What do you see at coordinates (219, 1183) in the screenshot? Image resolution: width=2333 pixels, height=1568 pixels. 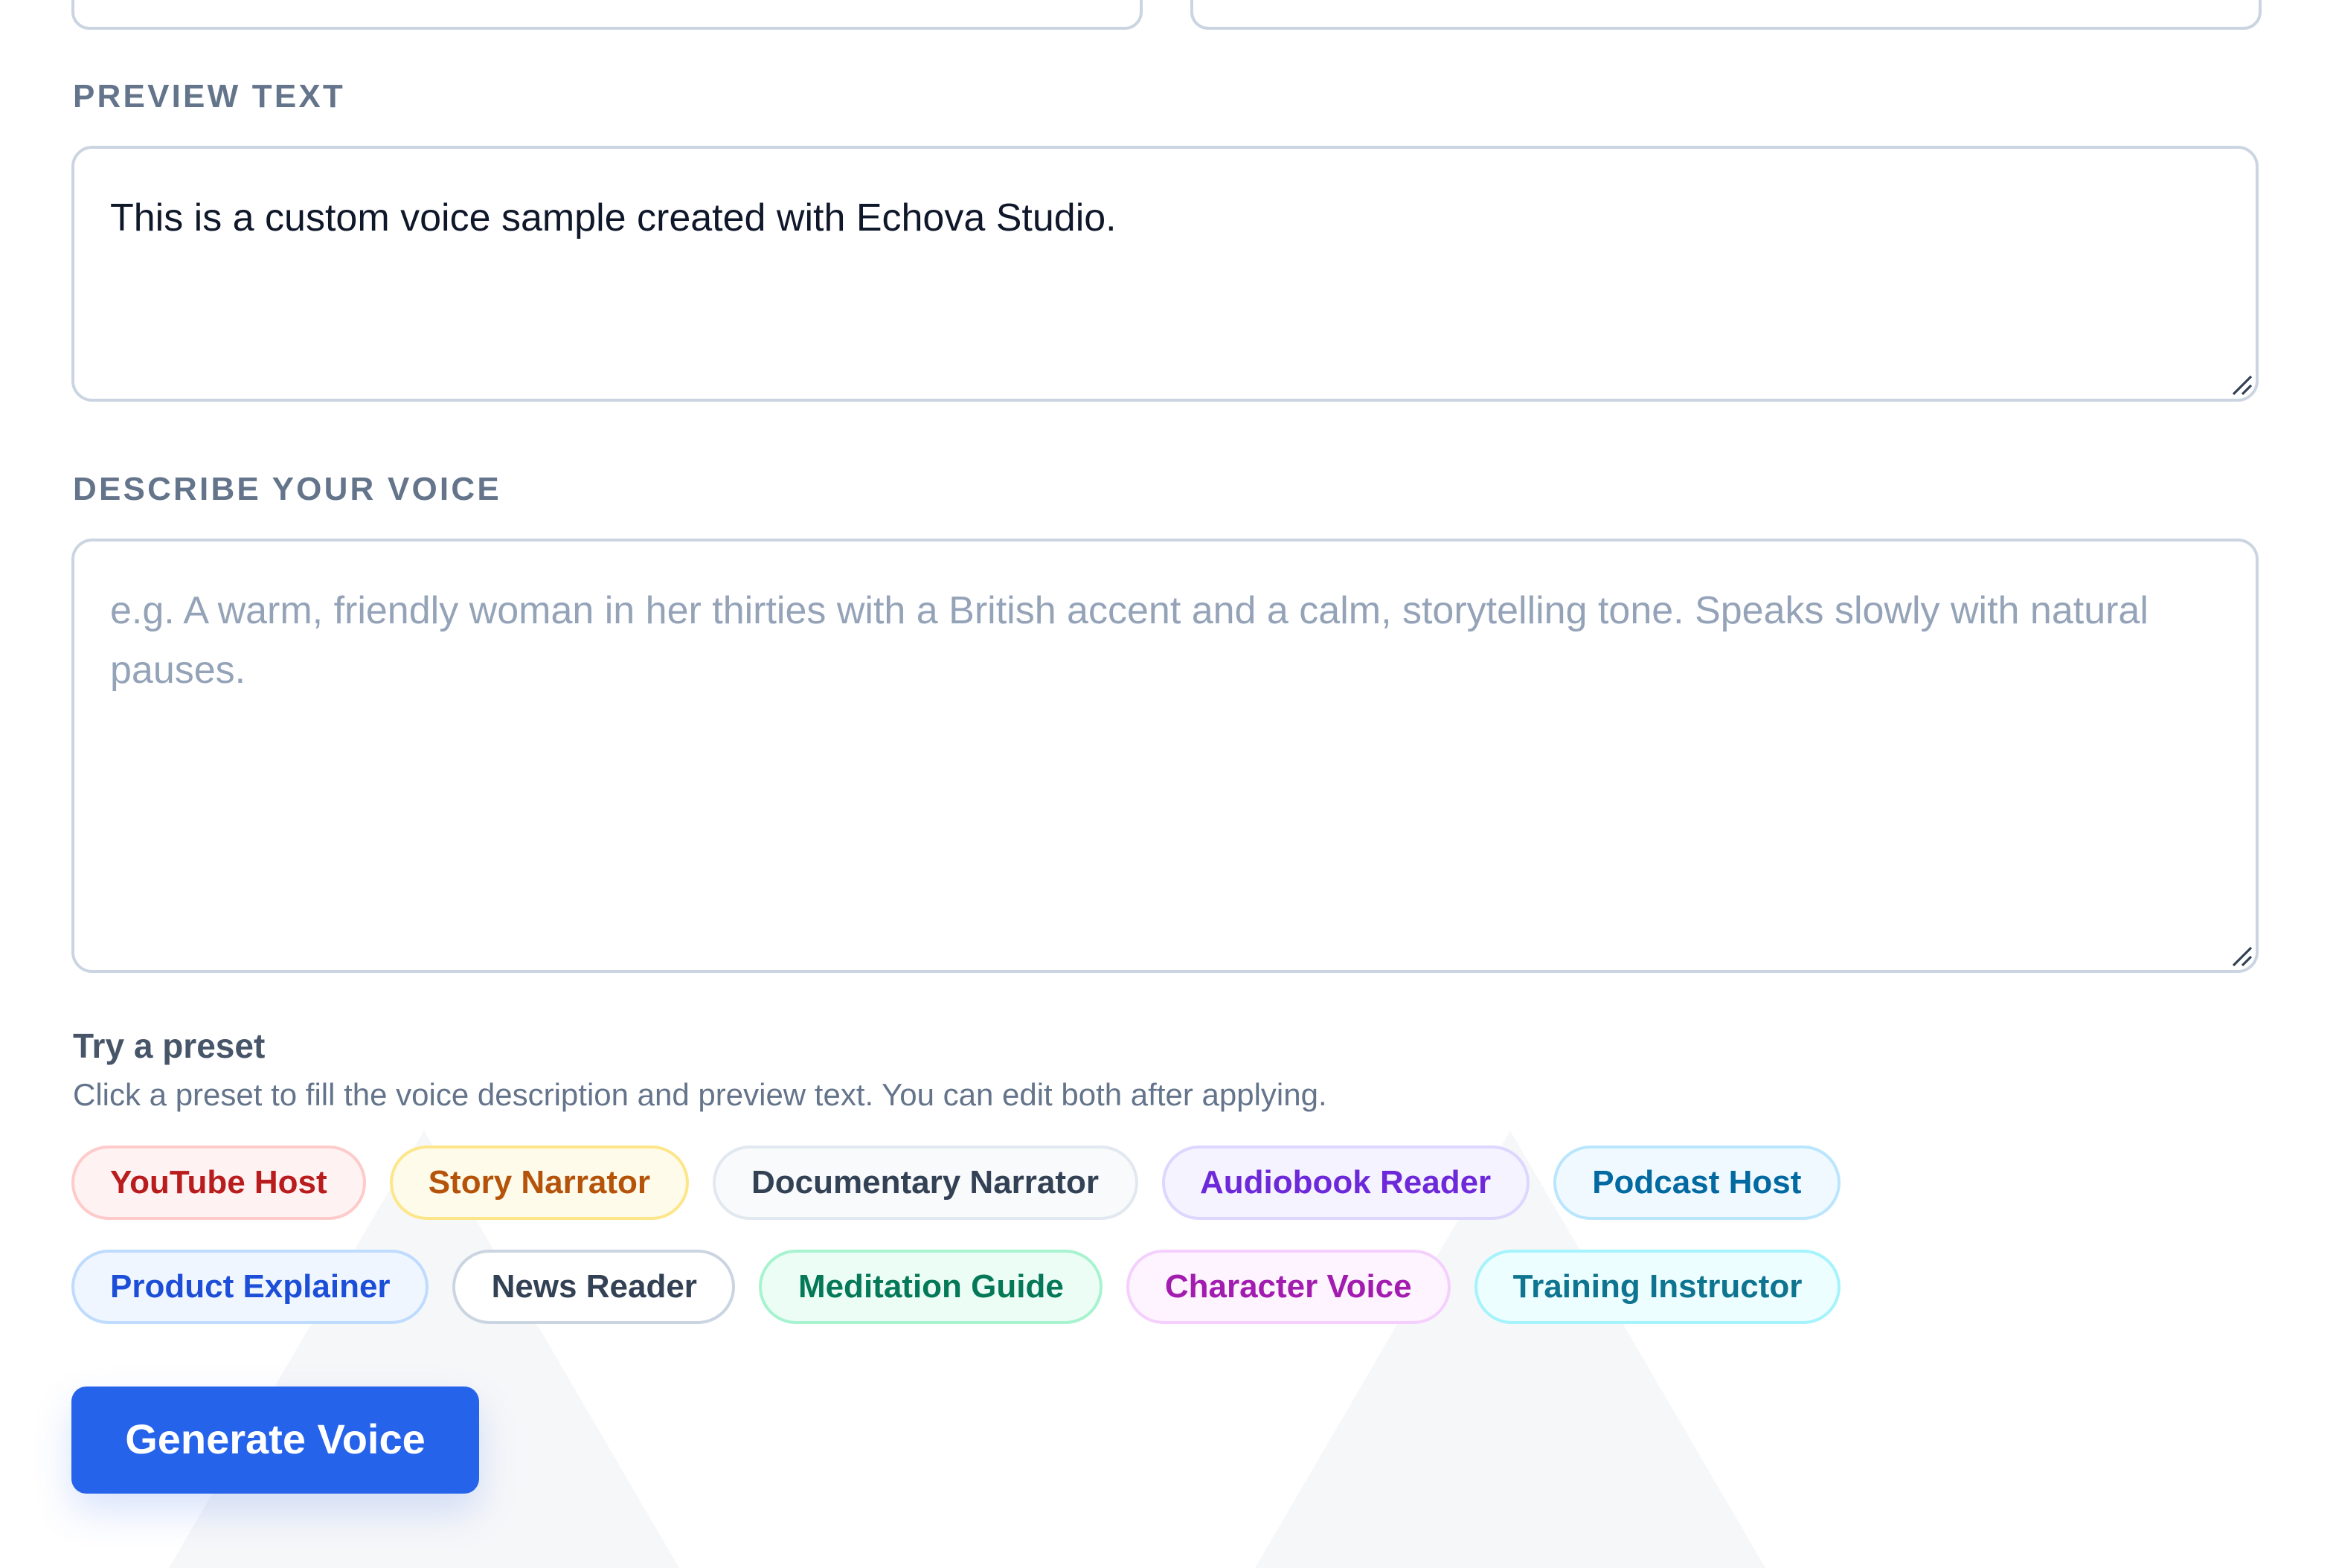 I see `preset-youtube-host-button: YouTube Host` at bounding box center [219, 1183].